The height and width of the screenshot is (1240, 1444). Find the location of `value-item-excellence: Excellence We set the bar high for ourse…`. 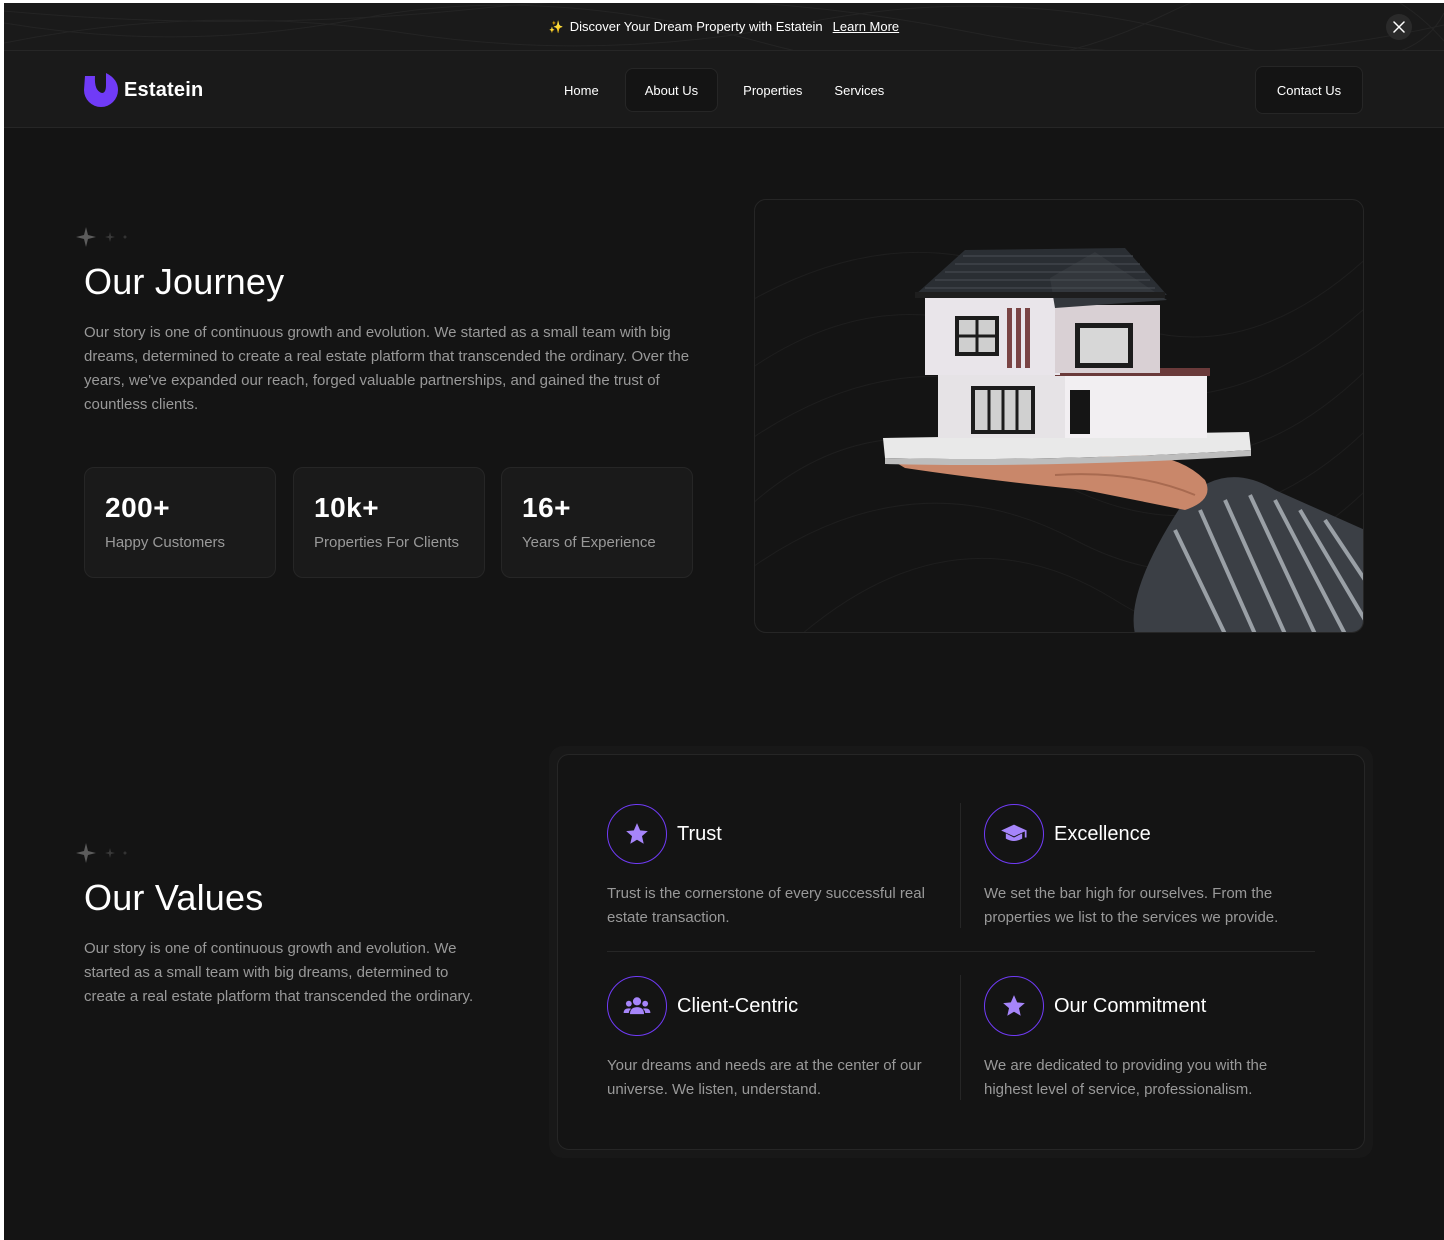

value-item-excellence: Excellence We set the bar high for ourse… is located at coordinates (1144, 867).